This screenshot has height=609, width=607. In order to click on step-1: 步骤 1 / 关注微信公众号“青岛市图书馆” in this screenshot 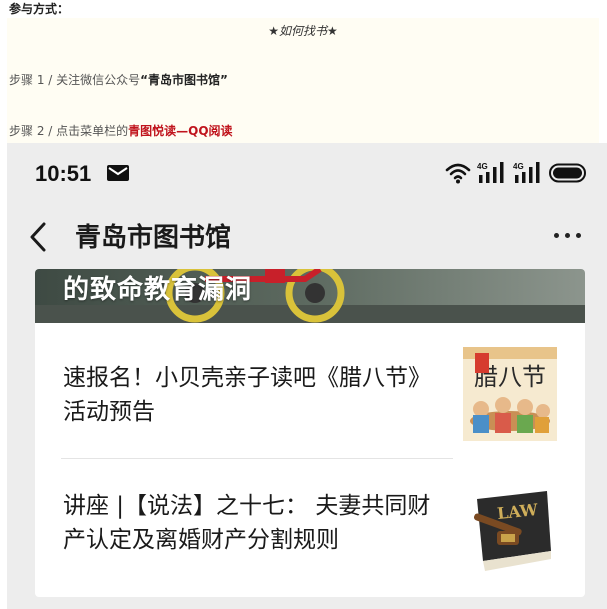, I will do `click(118, 79)`.